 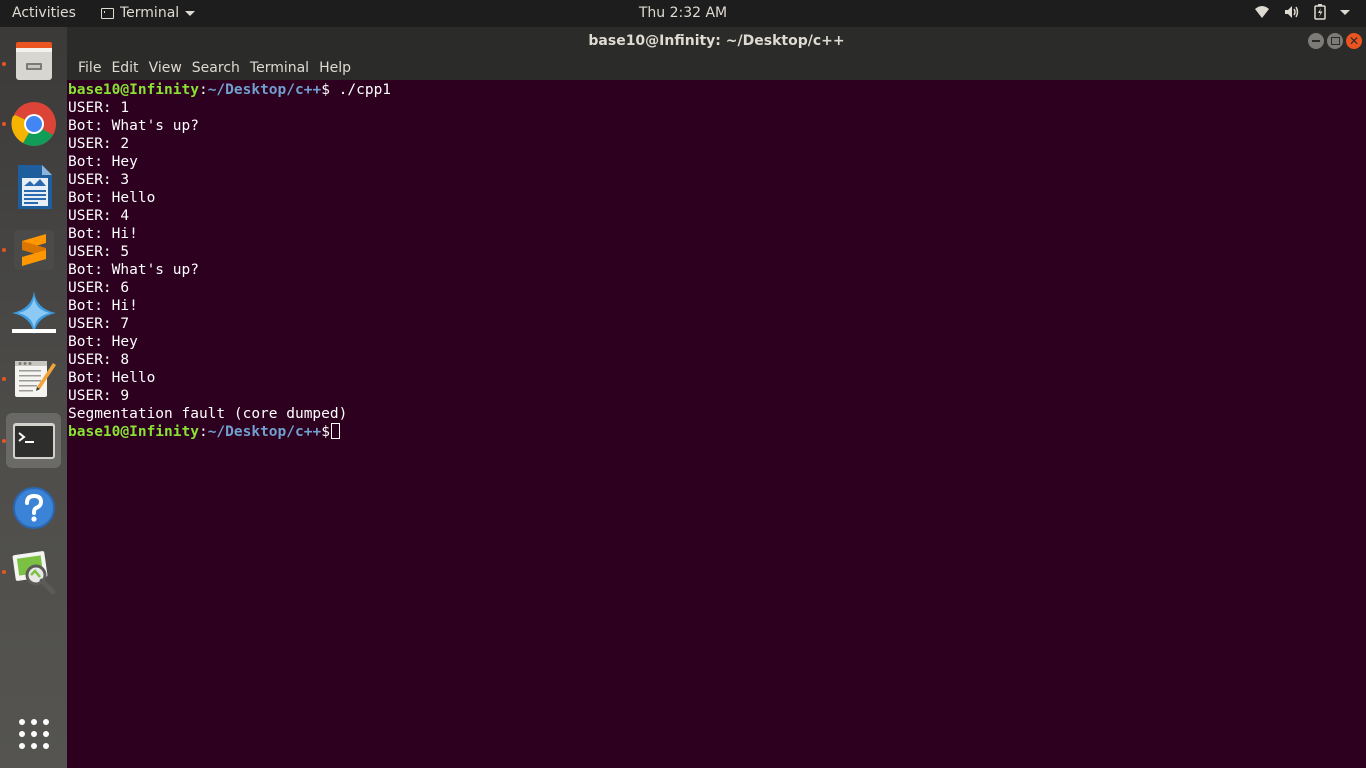 I want to click on menu-terminal: Terminal, so click(x=279, y=68).